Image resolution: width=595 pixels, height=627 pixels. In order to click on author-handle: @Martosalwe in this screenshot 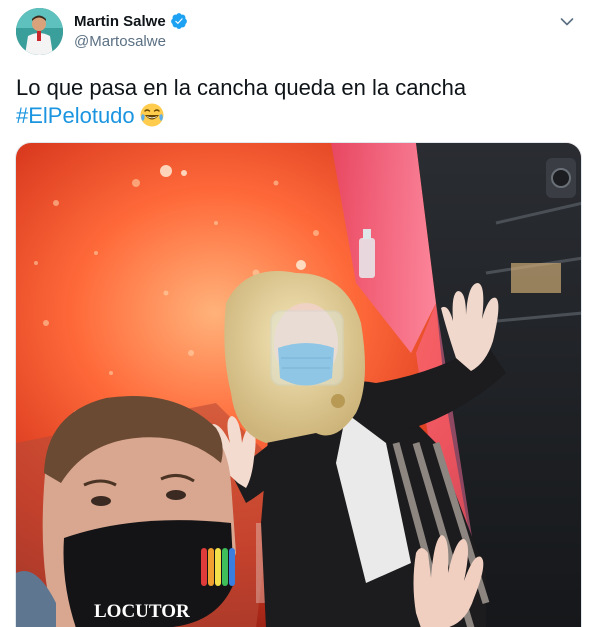, I will do `click(131, 41)`.